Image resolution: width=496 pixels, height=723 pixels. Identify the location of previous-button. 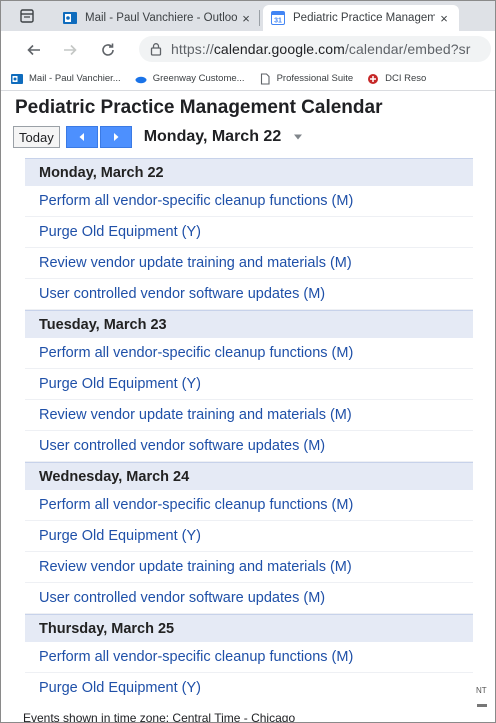
(81, 137).